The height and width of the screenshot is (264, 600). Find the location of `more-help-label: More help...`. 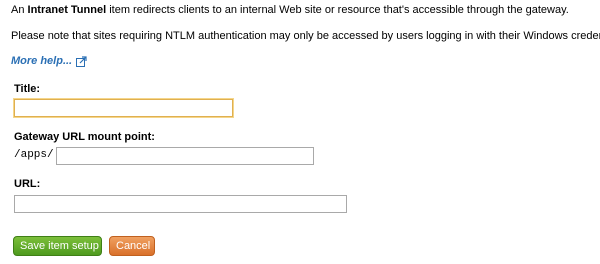

more-help-label: More help... is located at coordinates (42, 61).